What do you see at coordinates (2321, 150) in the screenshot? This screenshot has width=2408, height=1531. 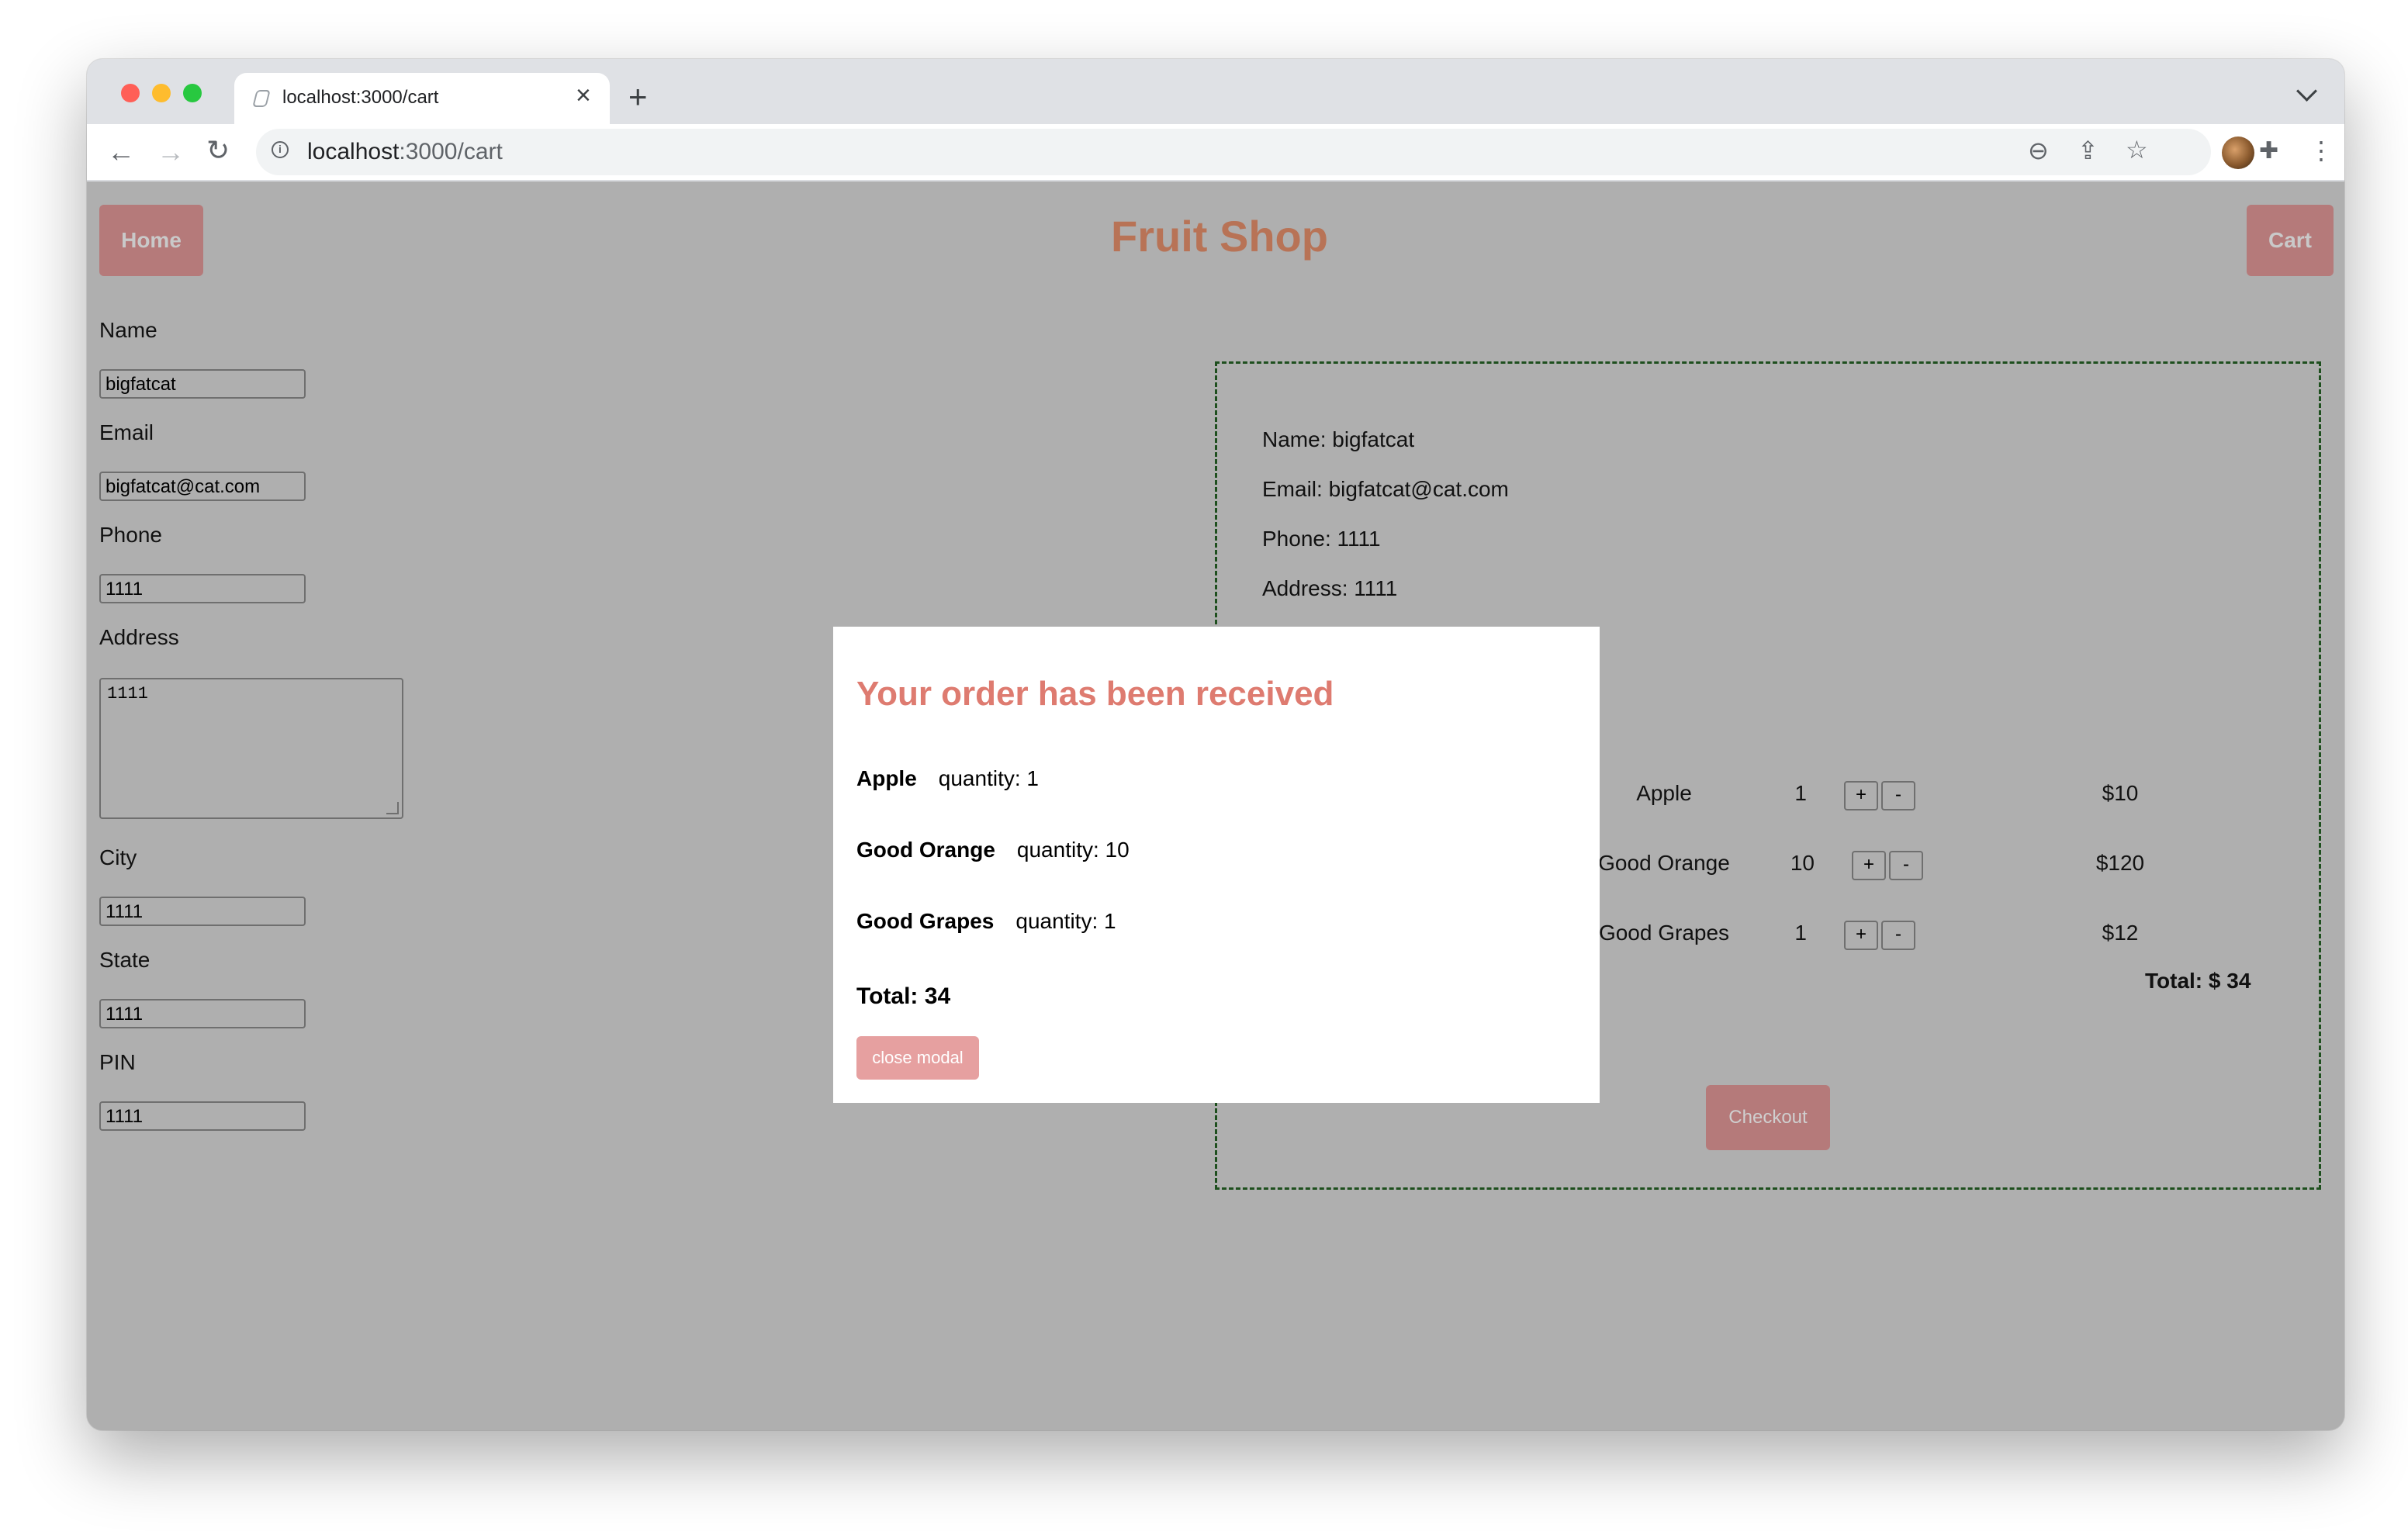 I see `more-menu-icon: ⋮` at bounding box center [2321, 150].